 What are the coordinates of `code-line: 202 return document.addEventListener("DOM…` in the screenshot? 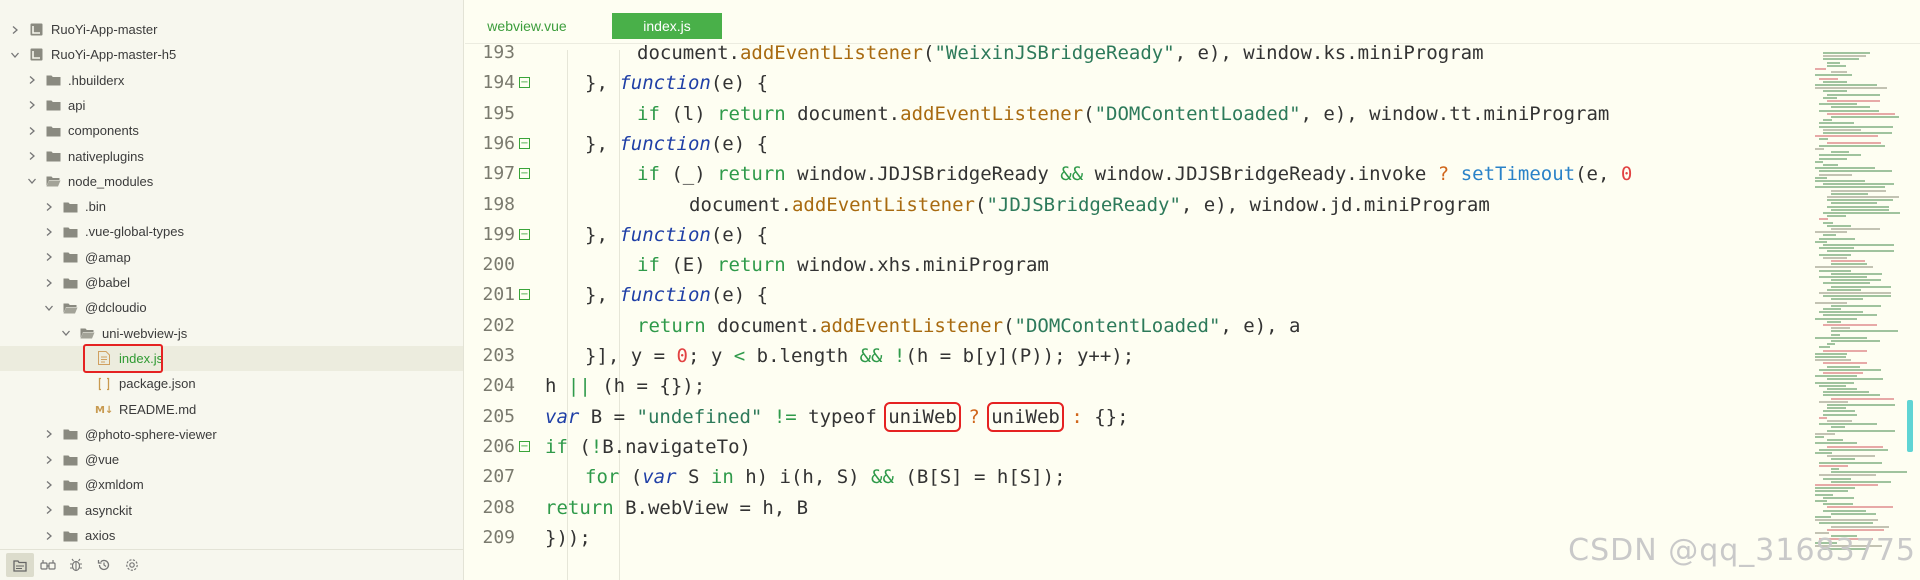 It's located at (1135, 326).